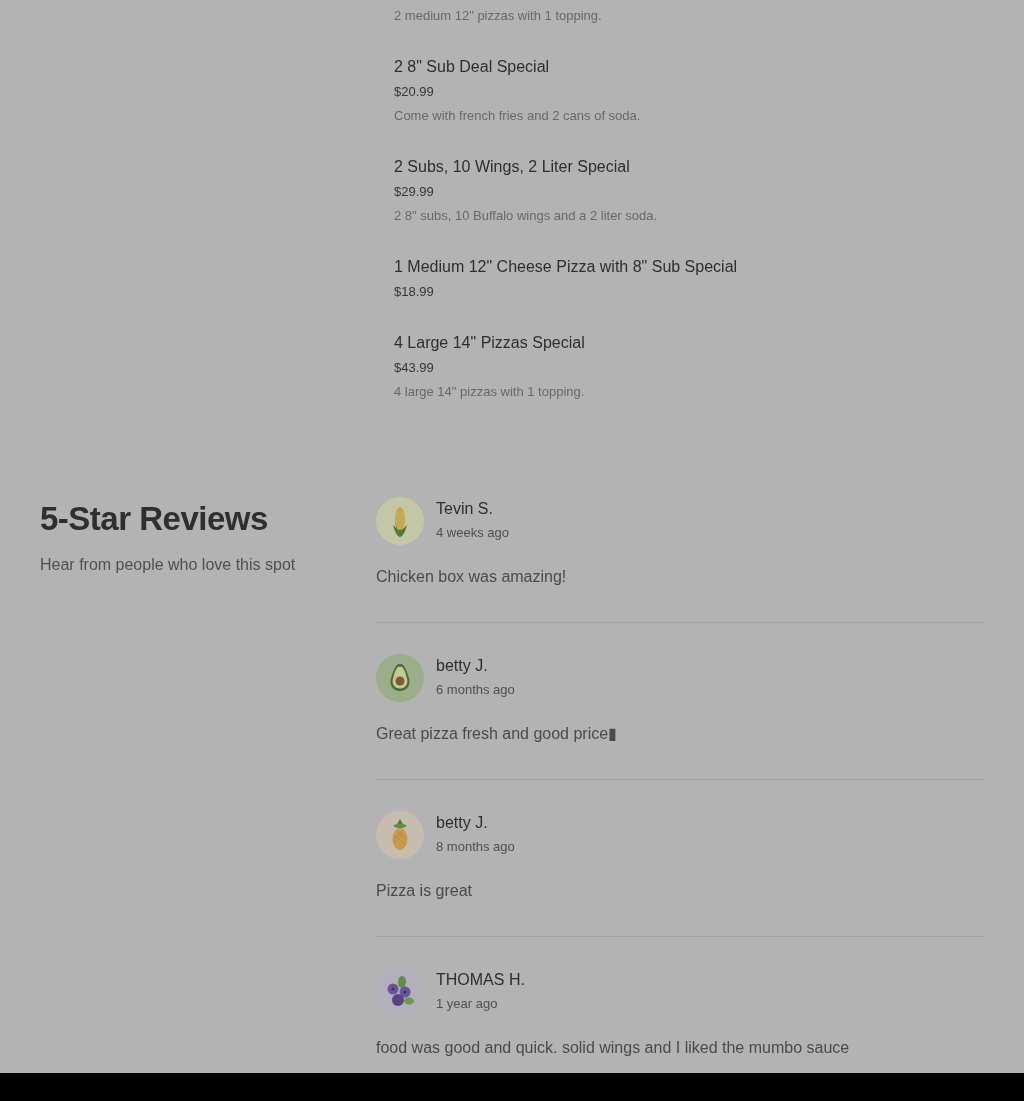  Describe the element at coordinates (168, 565) in the screenshot. I see `section-subtitle: Hear from people who love this spot` at that location.